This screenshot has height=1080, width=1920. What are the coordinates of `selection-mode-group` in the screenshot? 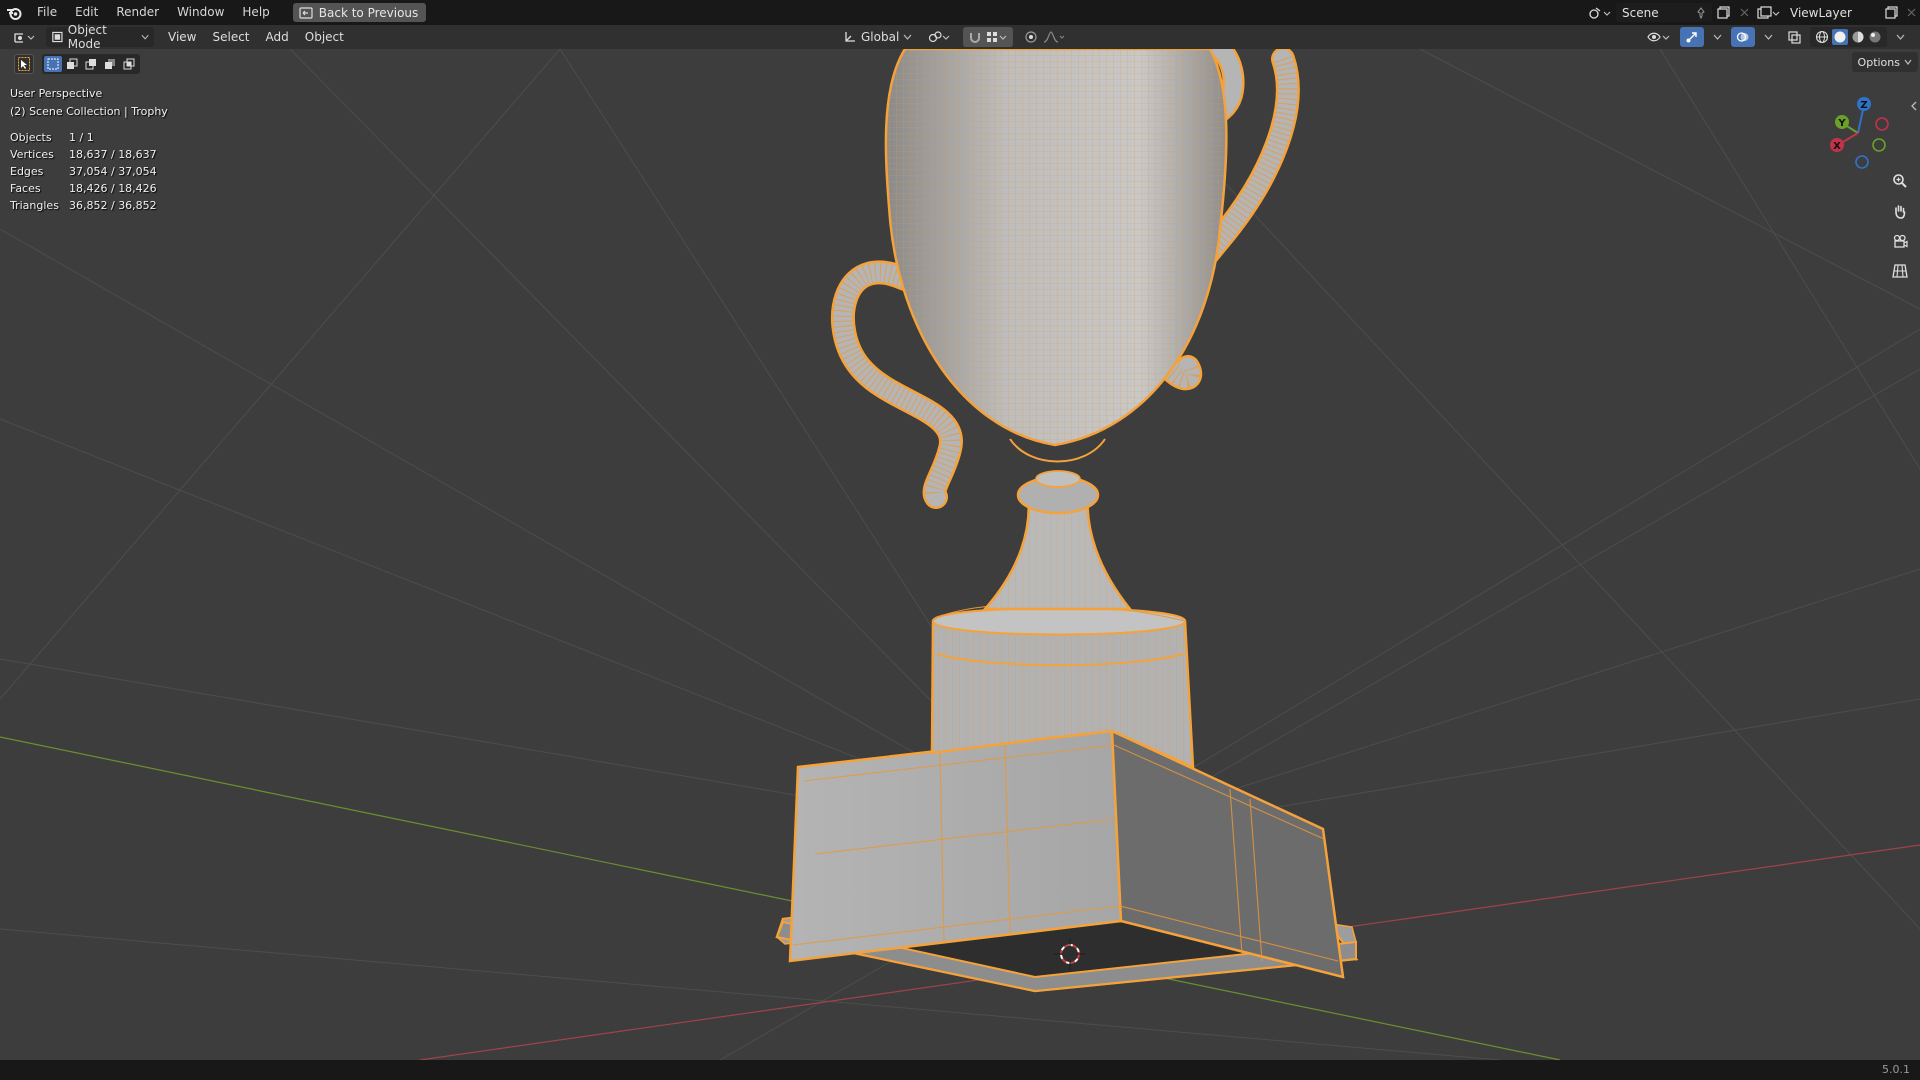 It's located at (91, 64).